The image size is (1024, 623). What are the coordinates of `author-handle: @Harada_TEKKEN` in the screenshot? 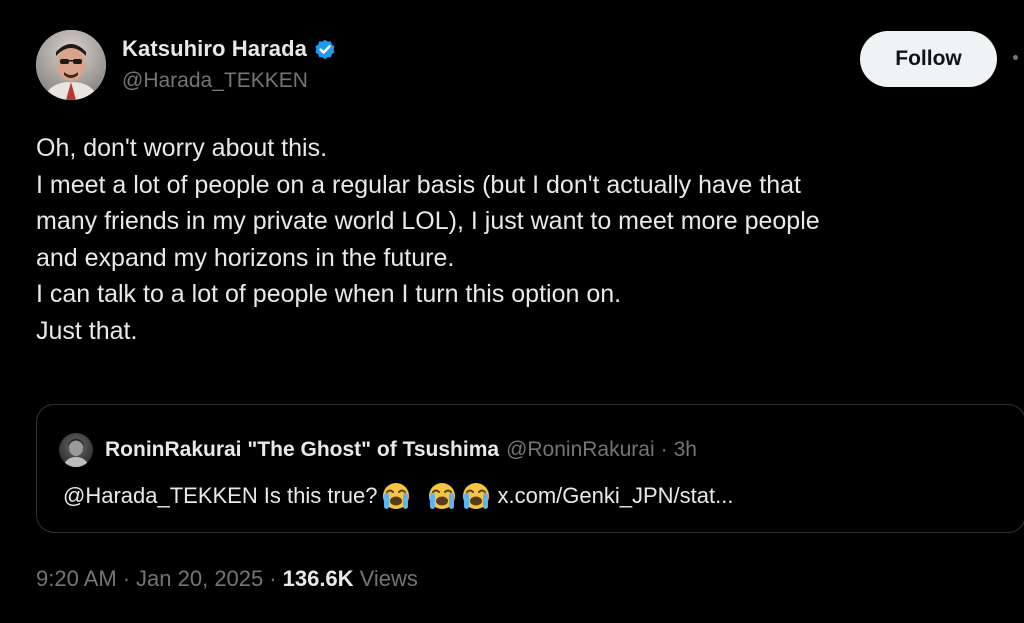 It's located at (229, 81).